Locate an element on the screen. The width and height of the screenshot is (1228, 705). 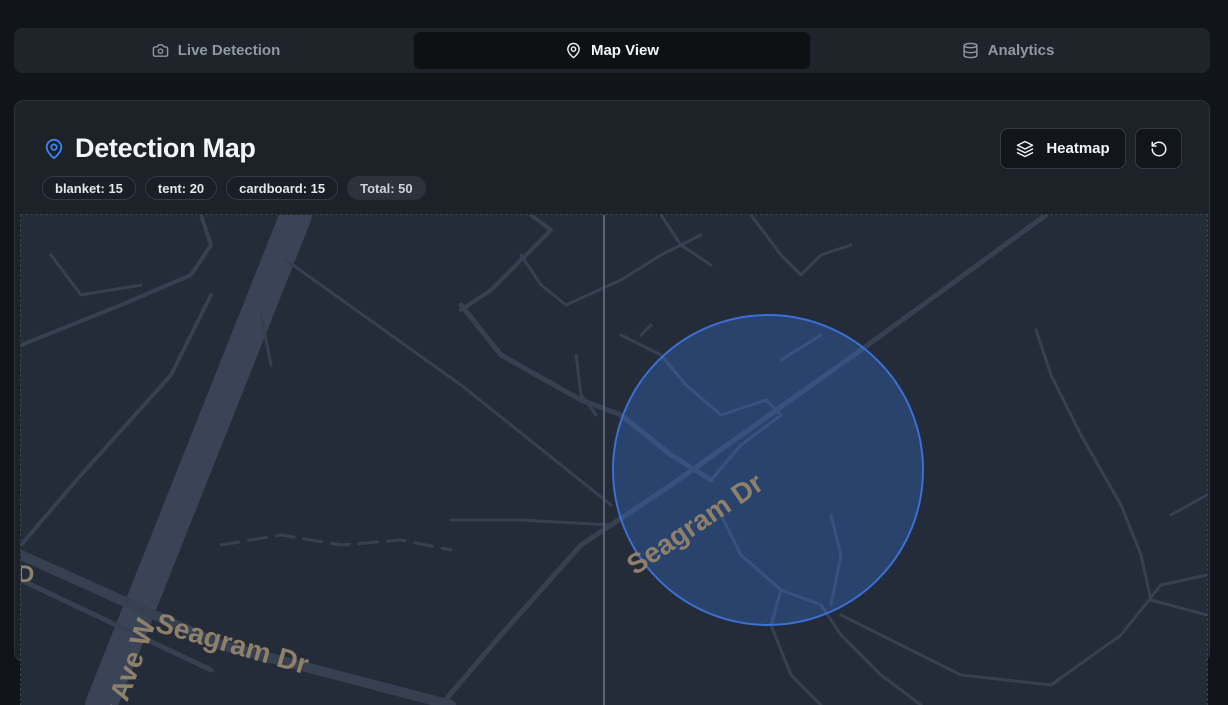
count-badge-cardboard: cardboard: 15 is located at coordinates (282, 188).